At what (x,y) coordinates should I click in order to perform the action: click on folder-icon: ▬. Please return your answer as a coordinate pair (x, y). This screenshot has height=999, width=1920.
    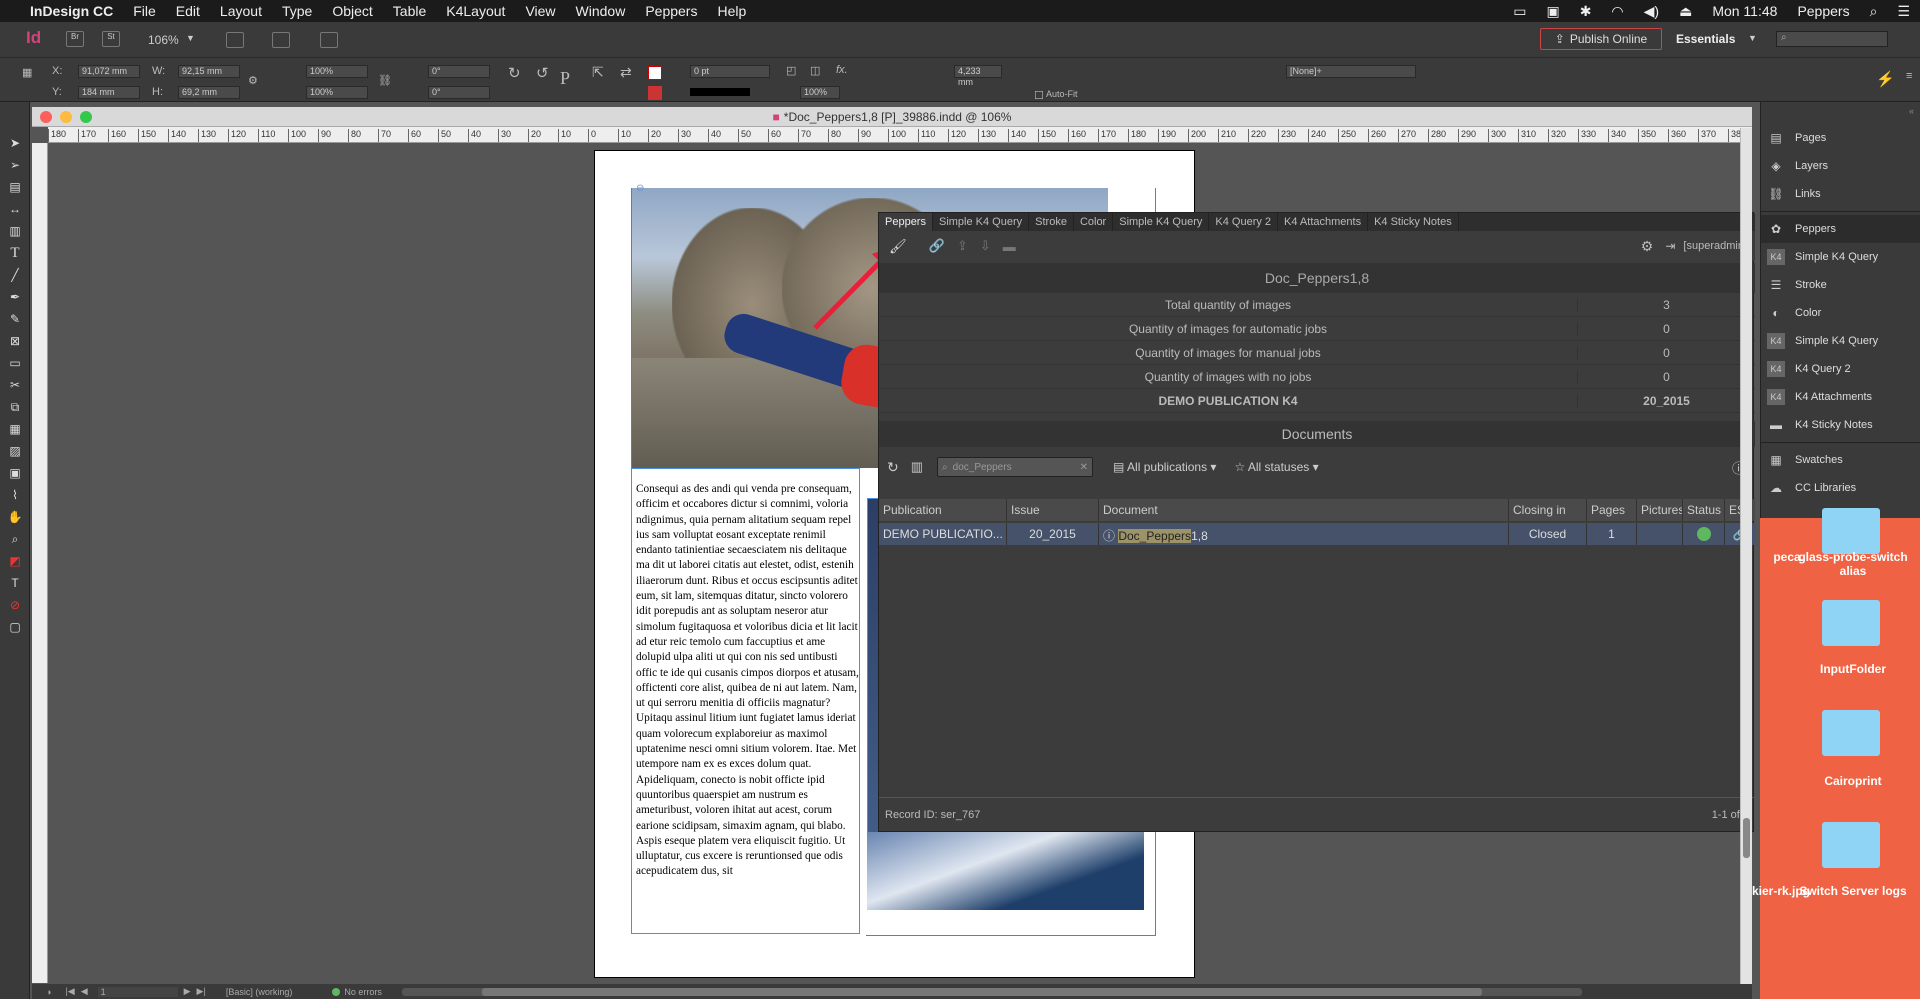
    Looking at the image, I should click on (1009, 246).